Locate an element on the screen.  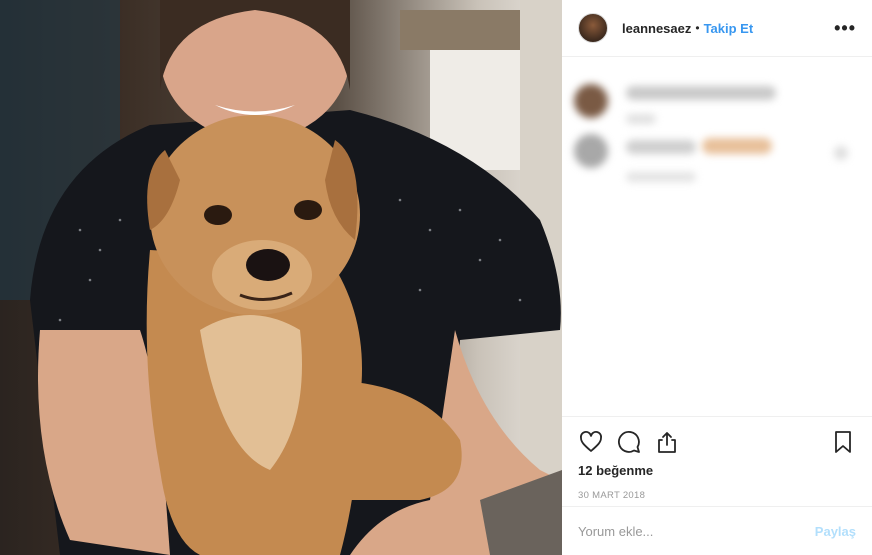
more-options-icon: ••• is located at coordinates (845, 28).